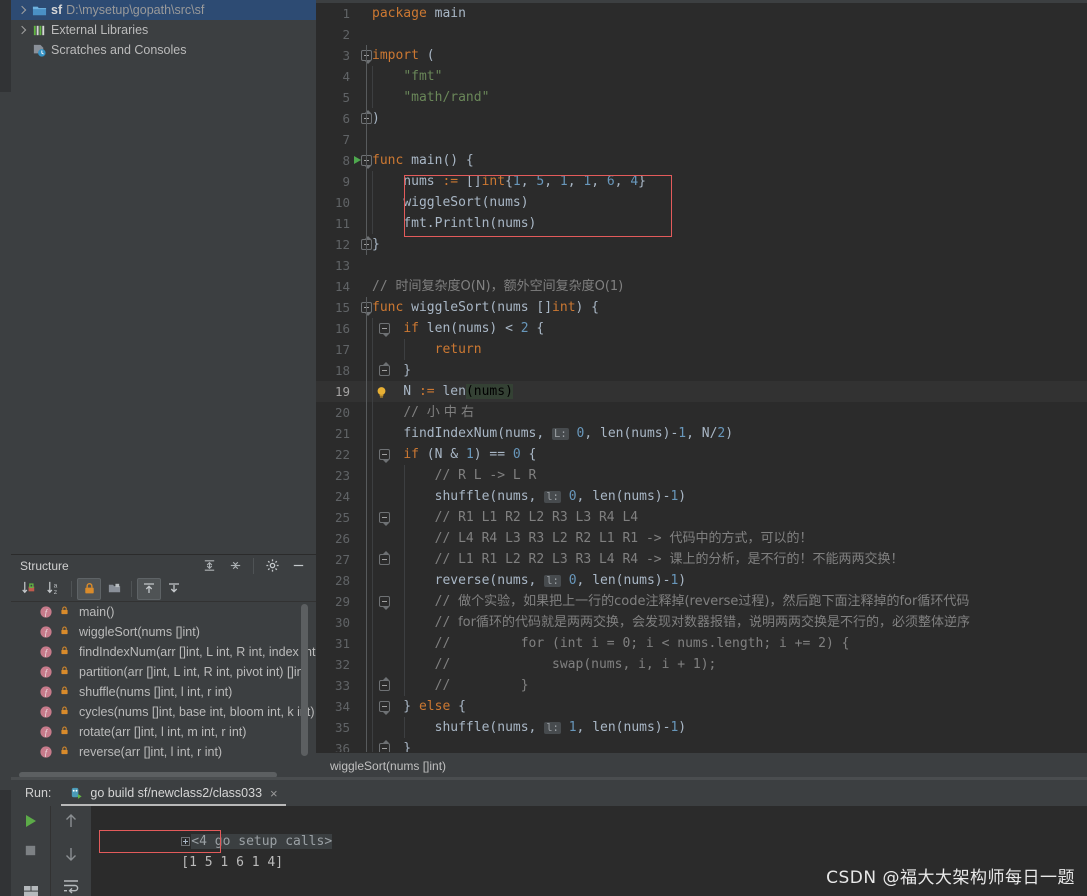 The height and width of the screenshot is (896, 1087). Describe the element at coordinates (163, 10) in the screenshot. I see `tree-item-sf: sf D:\mysetup\gopath\src\sf` at that location.